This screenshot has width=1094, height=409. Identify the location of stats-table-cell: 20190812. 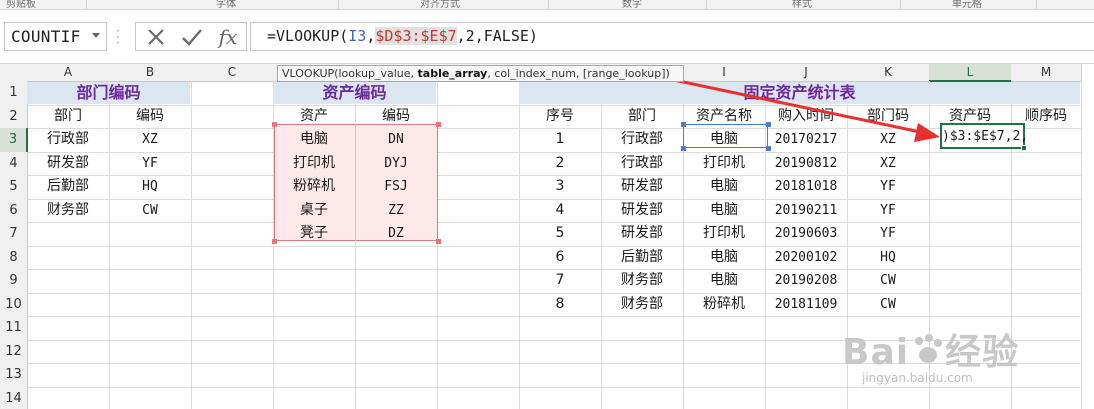
(806, 164).